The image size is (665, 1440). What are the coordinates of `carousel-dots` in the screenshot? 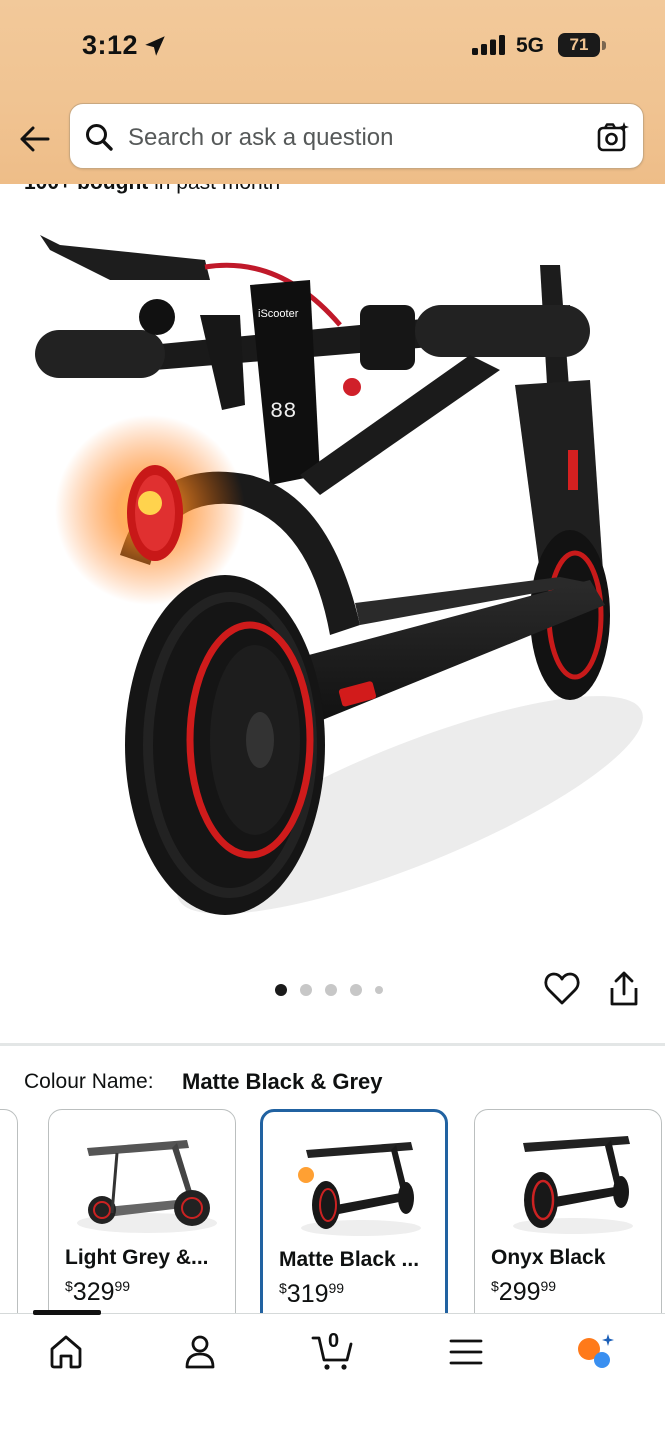 It's located at (329, 990).